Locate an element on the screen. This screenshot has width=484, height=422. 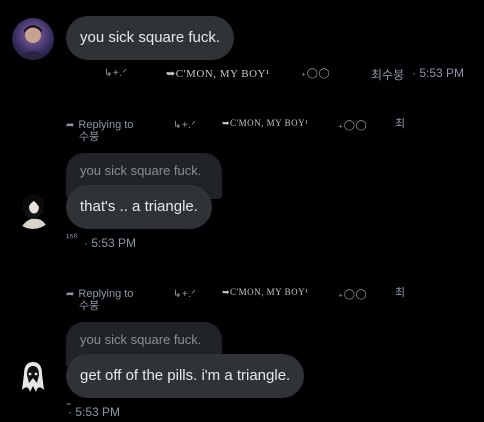
author-name: 최수붕 is located at coordinates (387, 74).